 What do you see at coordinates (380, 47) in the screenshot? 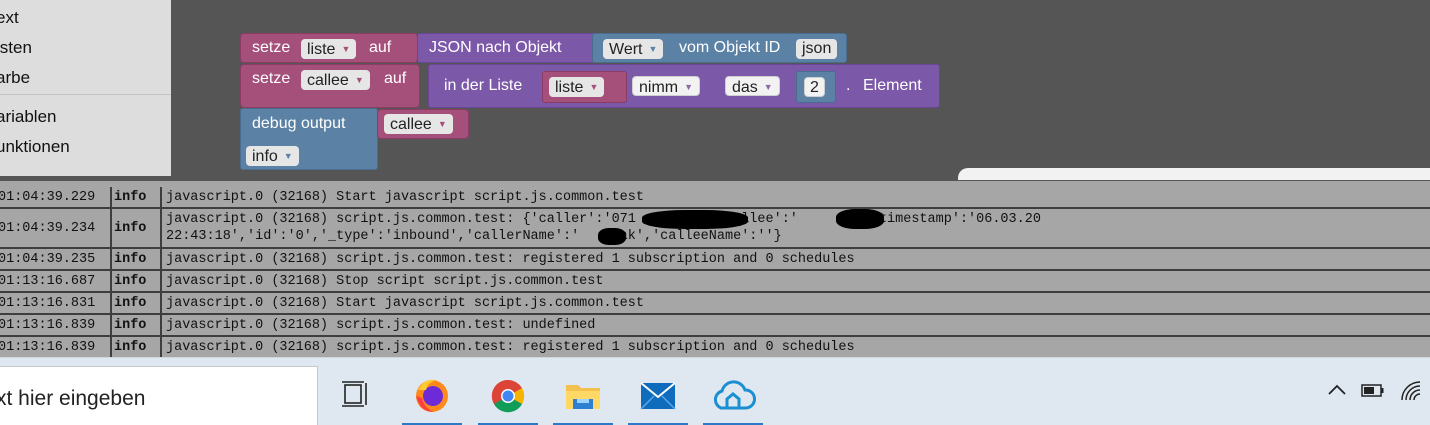
I see `to-keyword: auf` at bounding box center [380, 47].